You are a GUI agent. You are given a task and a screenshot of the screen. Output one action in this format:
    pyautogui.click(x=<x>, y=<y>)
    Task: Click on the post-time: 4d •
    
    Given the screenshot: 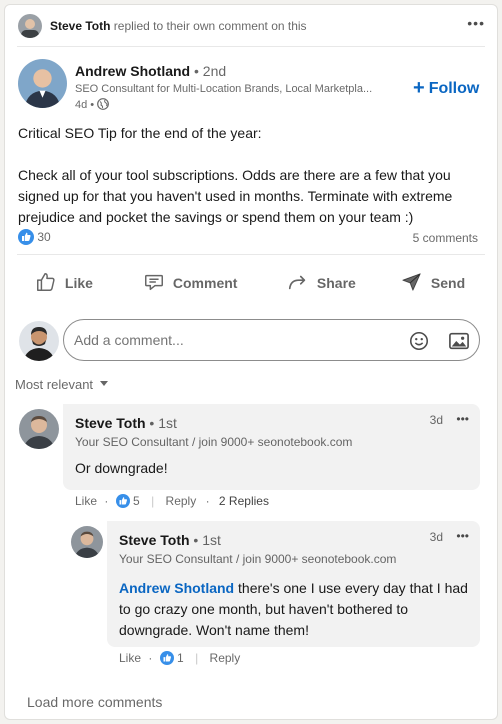 What is the action you would take?
    pyautogui.click(x=85, y=105)
    